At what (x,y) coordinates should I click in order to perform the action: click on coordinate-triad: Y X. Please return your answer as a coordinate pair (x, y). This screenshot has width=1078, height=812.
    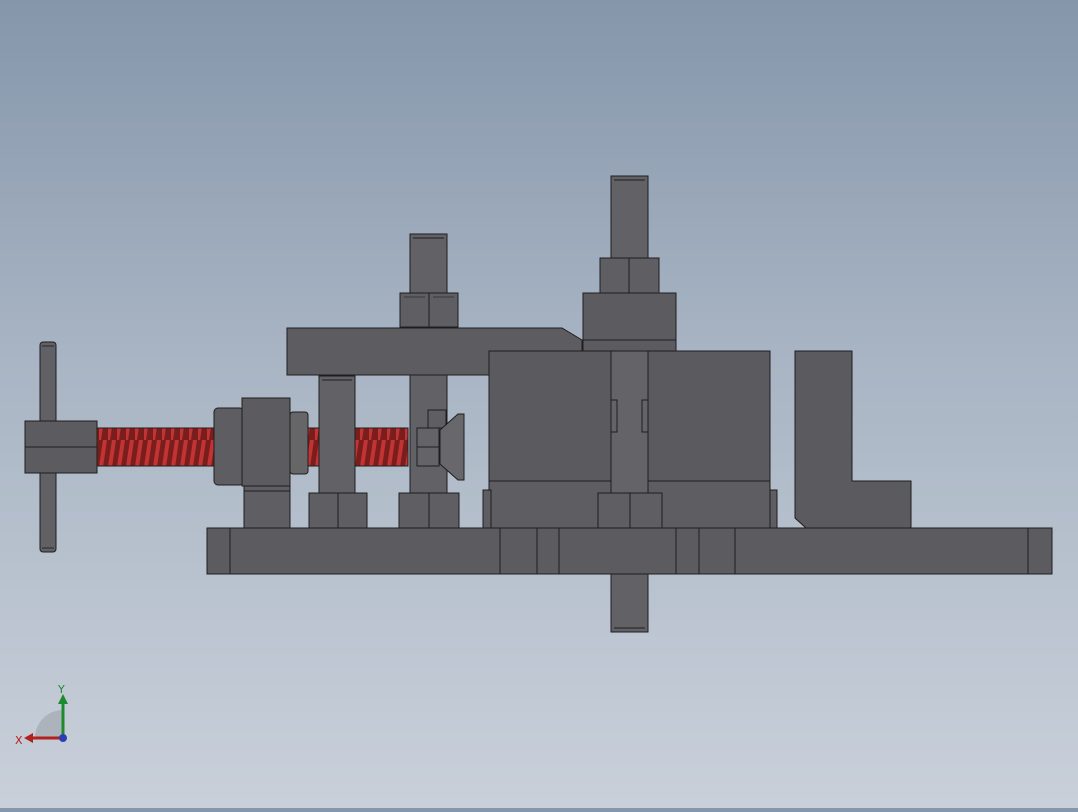
    Looking at the image, I should click on (45, 717).